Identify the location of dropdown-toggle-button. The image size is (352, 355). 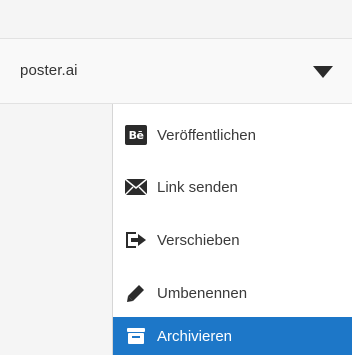
(323, 72).